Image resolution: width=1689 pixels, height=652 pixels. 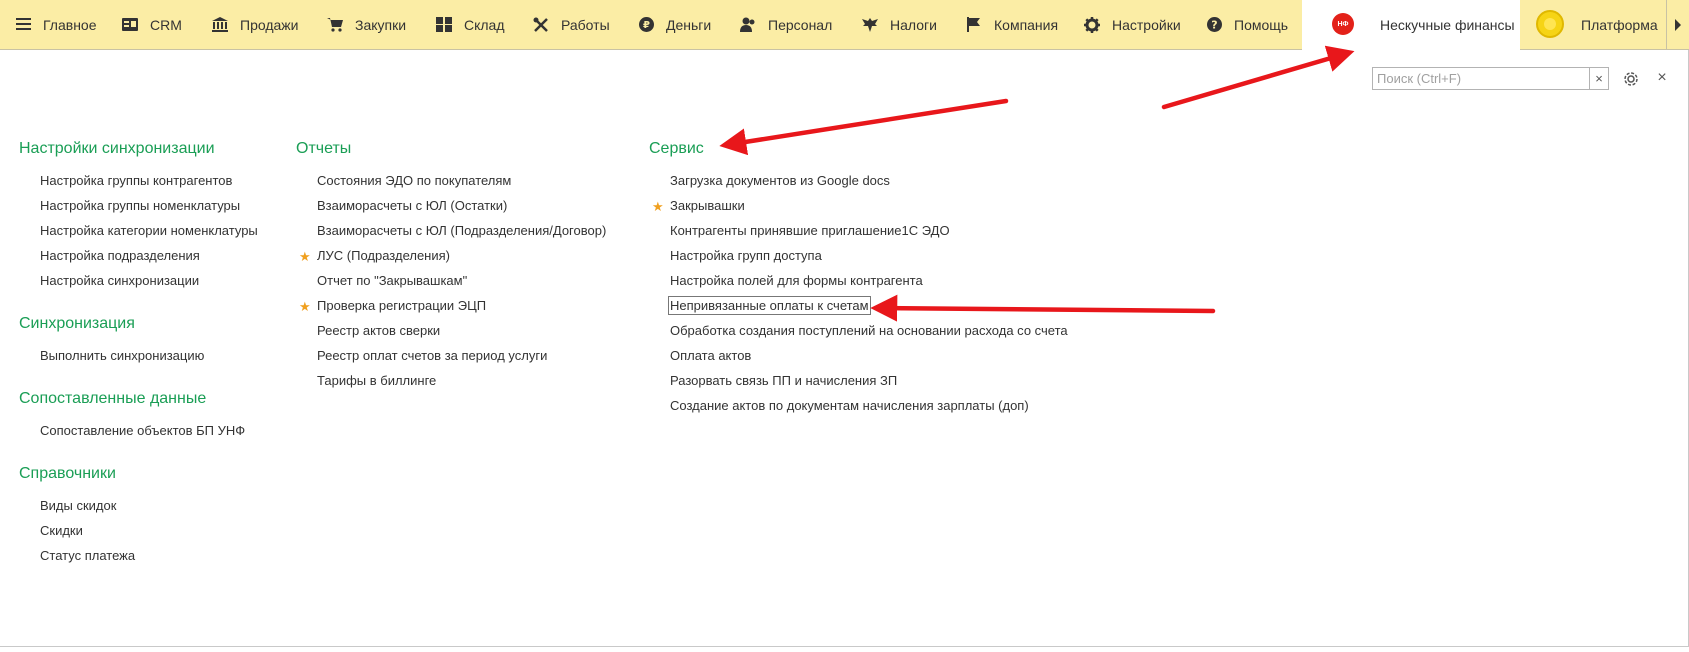 What do you see at coordinates (140, 205) in the screenshot?
I see `menu-link: Настройка группы номенклатуры` at bounding box center [140, 205].